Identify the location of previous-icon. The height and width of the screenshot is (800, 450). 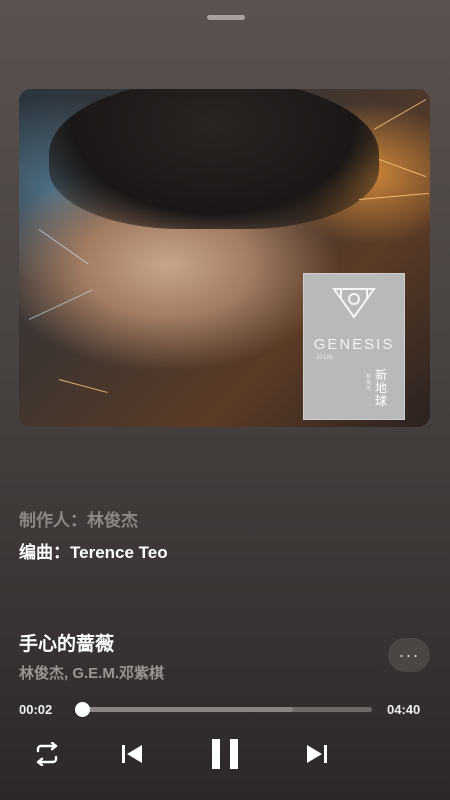
(132, 754).